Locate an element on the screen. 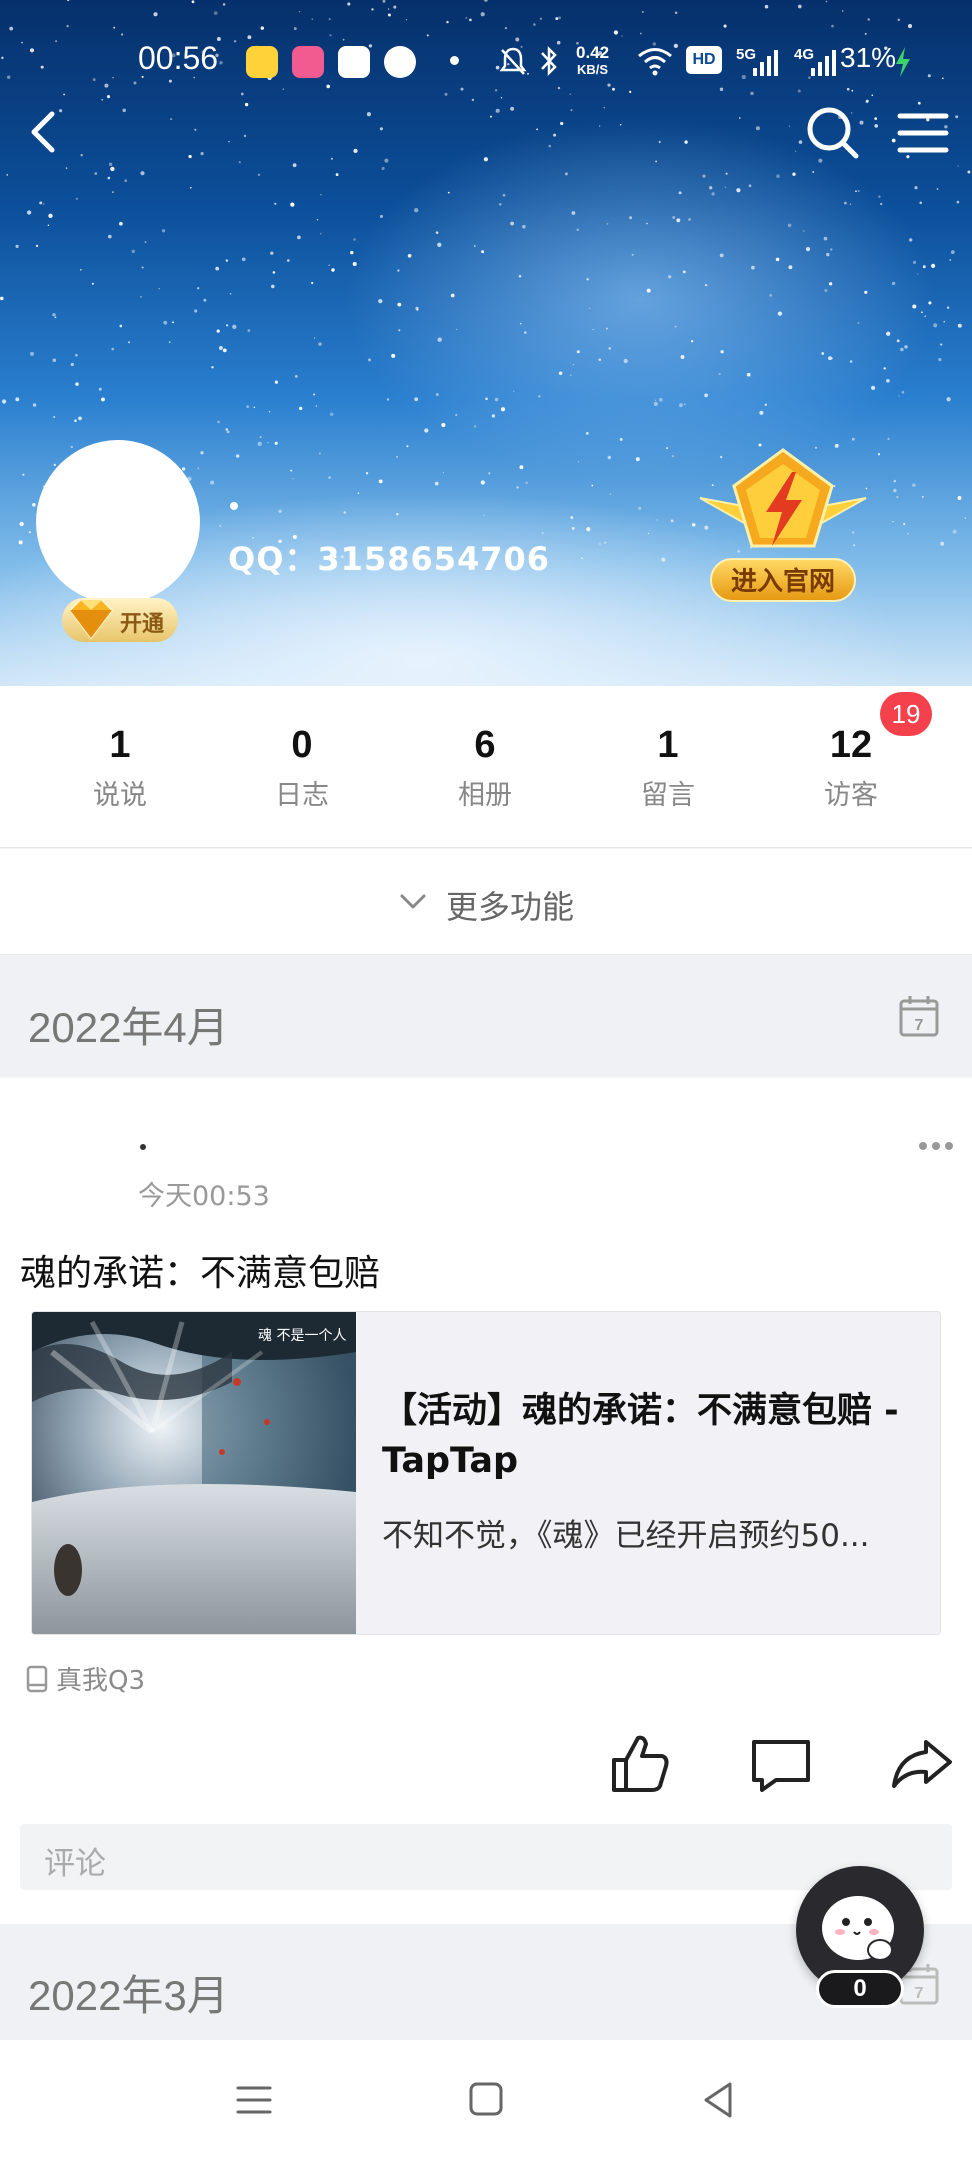 The height and width of the screenshot is (2160, 972). share-button is located at coordinates (922, 1764).